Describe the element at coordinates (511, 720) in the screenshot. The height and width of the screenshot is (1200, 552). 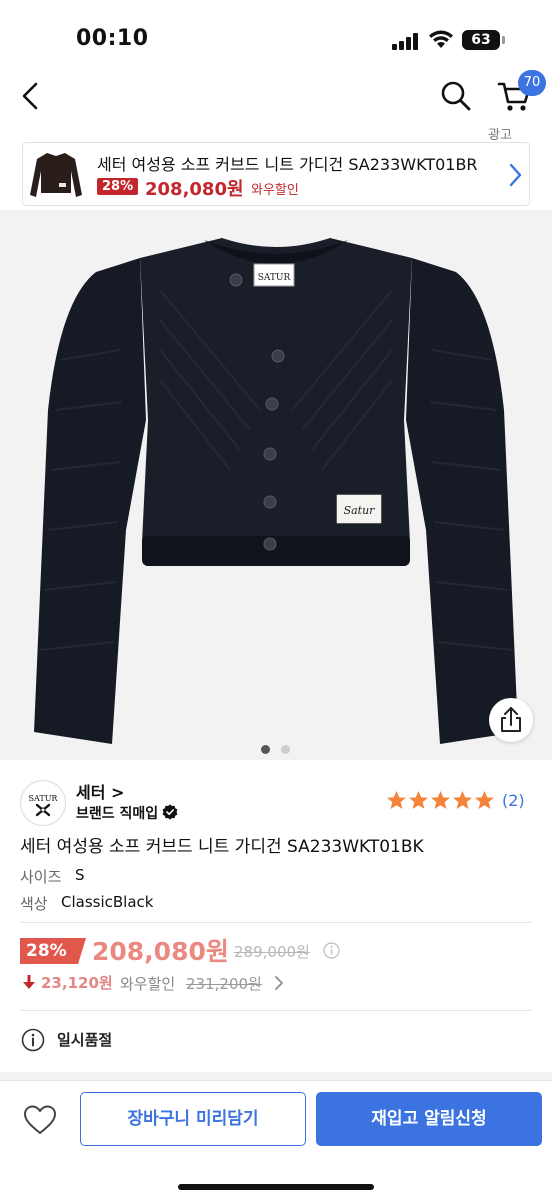
I see `share-button` at that location.